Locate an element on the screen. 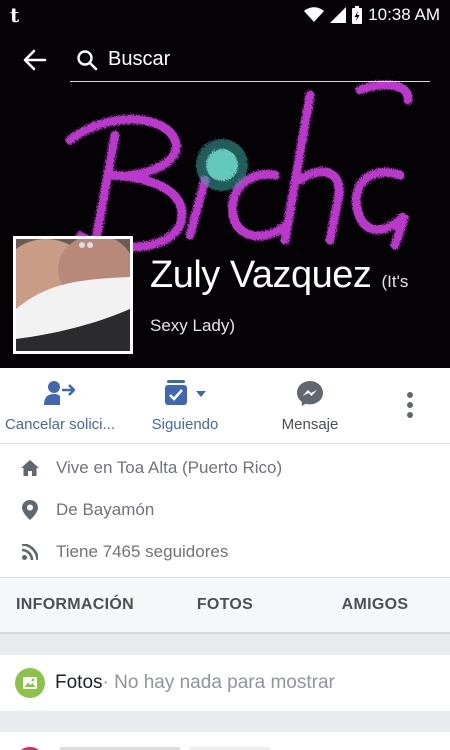 This screenshot has width=450, height=750. profile-name: Zuly Vazquez (It's is located at coordinates (279, 275).